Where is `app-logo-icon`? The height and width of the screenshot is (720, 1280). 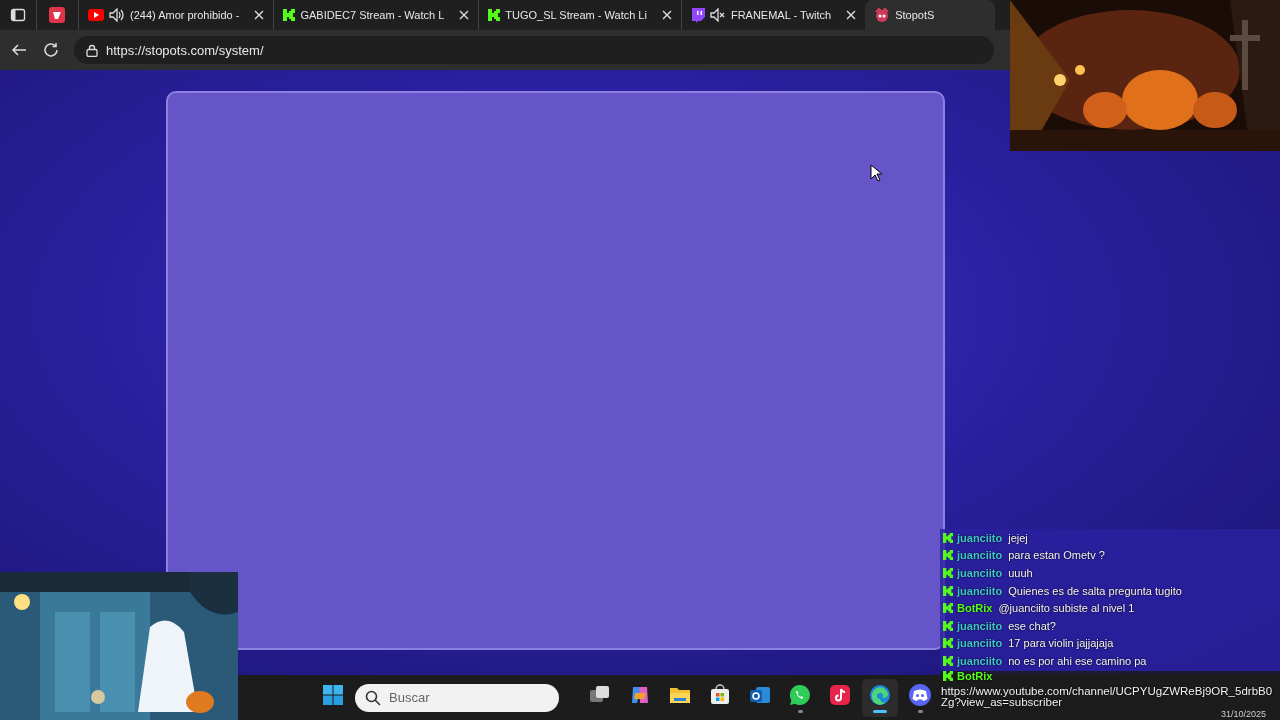 app-logo-icon is located at coordinates (57, 15).